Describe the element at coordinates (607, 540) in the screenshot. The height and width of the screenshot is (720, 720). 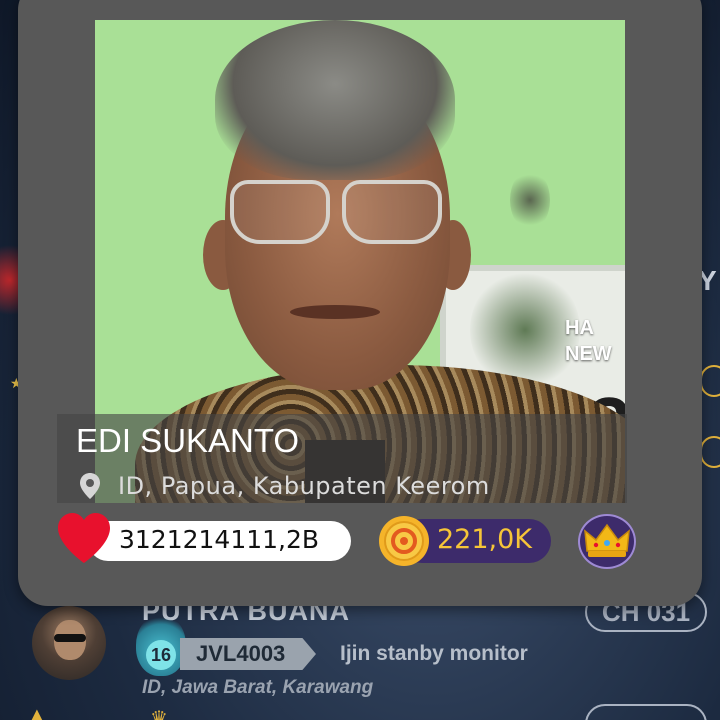
I see `crown-icon` at that location.